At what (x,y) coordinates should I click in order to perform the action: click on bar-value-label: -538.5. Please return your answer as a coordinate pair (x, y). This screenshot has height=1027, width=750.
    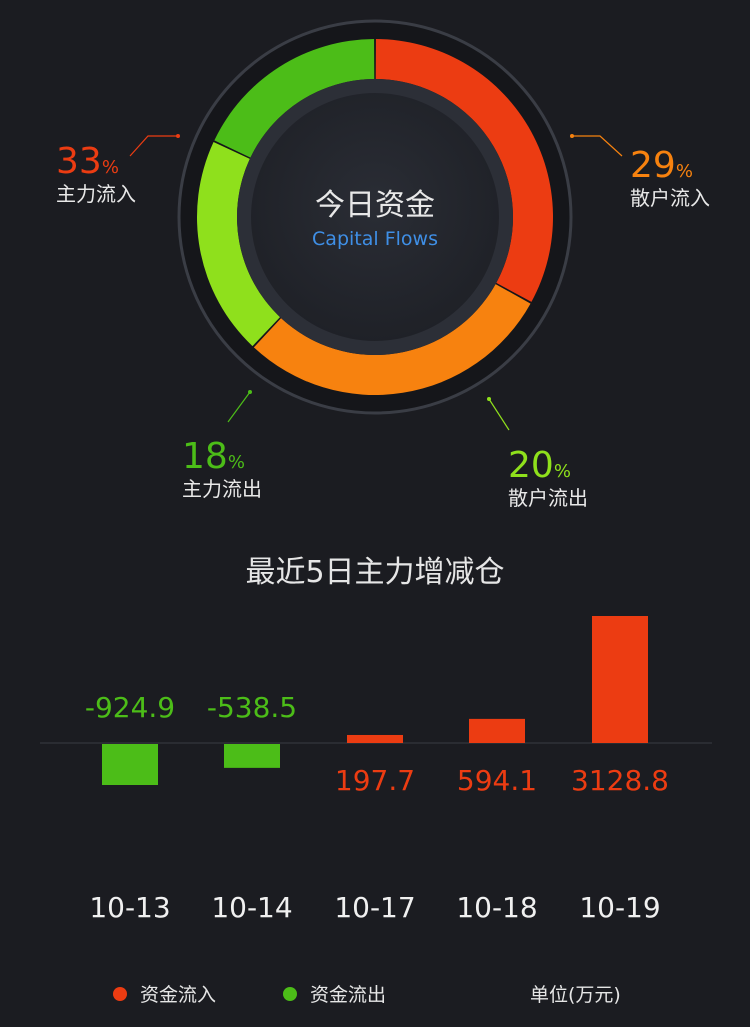
    Looking at the image, I should click on (252, 707).